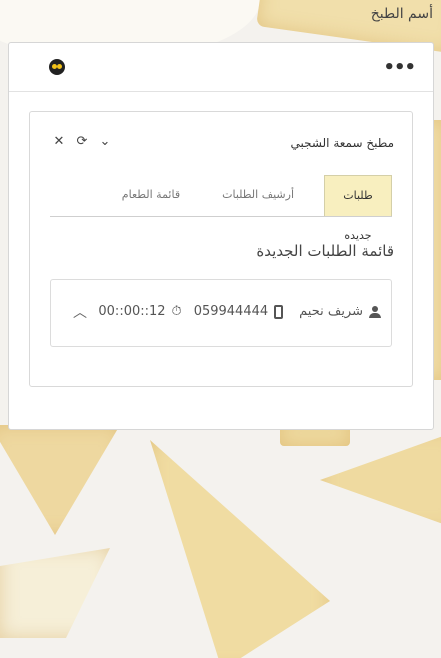  Describe the element at coordinates (399, 67) in the screenshot. I see `more-dots-icon: •••` at that location.